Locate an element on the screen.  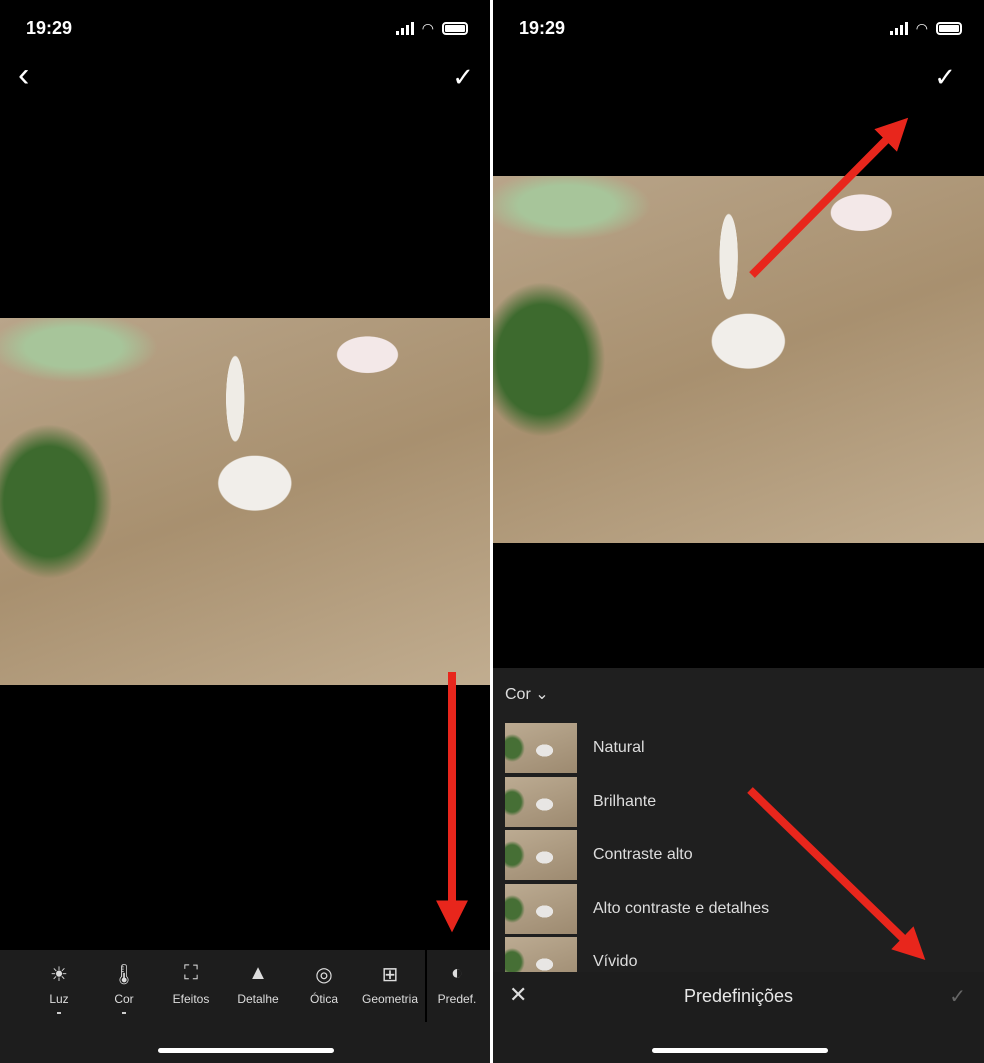
tool-label: Detalhe is located at coordinates (258, 999).